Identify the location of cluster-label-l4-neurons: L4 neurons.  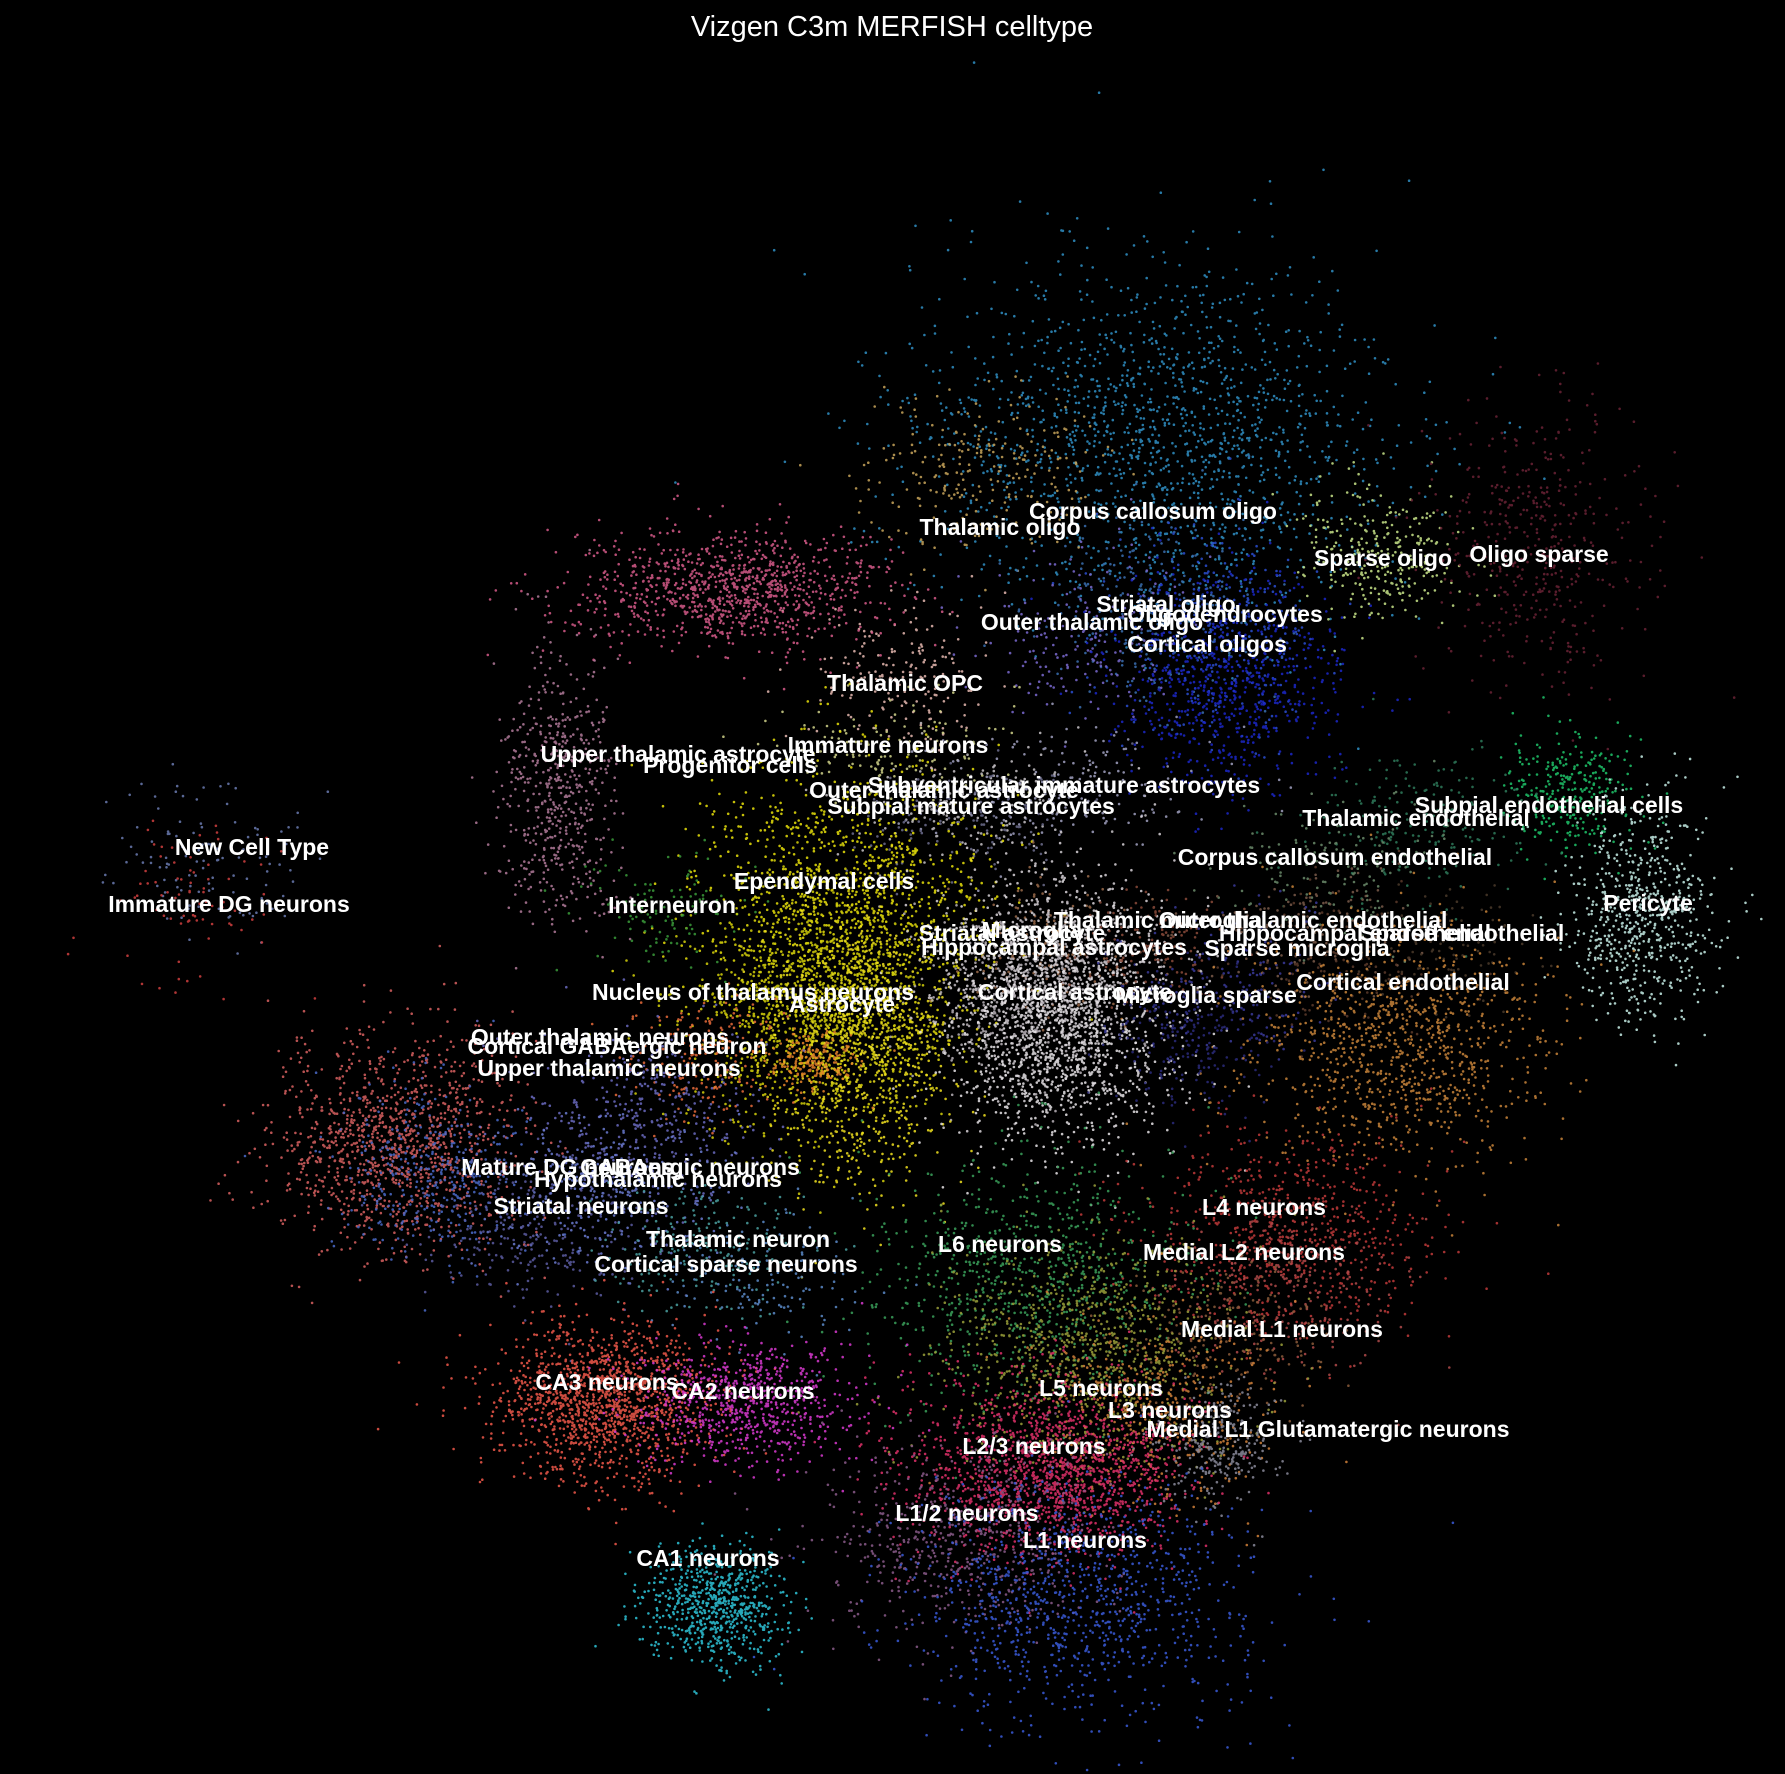
(1264, 1207).